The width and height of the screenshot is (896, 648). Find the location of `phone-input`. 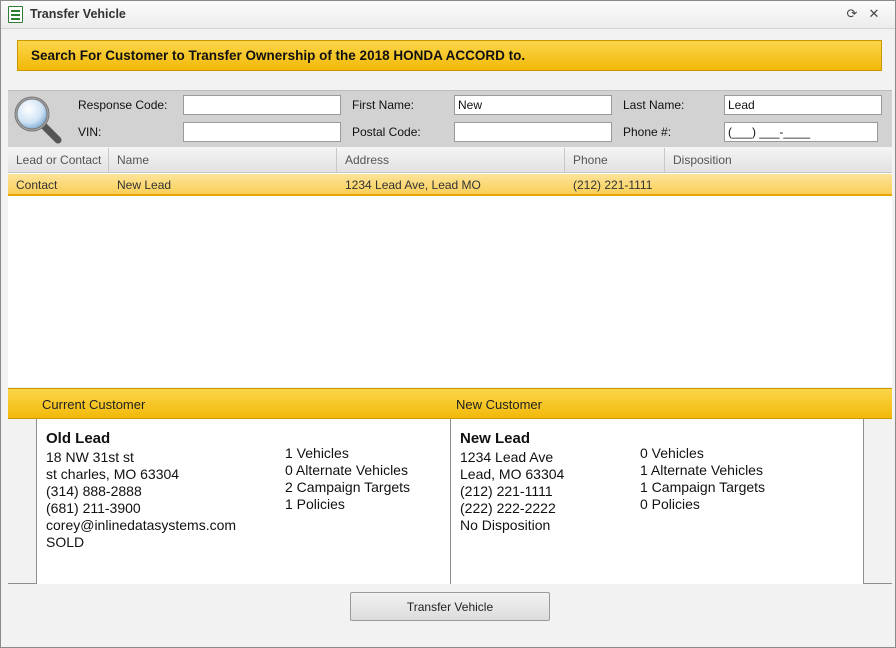

phone-input is located at coordinates (801, 132).